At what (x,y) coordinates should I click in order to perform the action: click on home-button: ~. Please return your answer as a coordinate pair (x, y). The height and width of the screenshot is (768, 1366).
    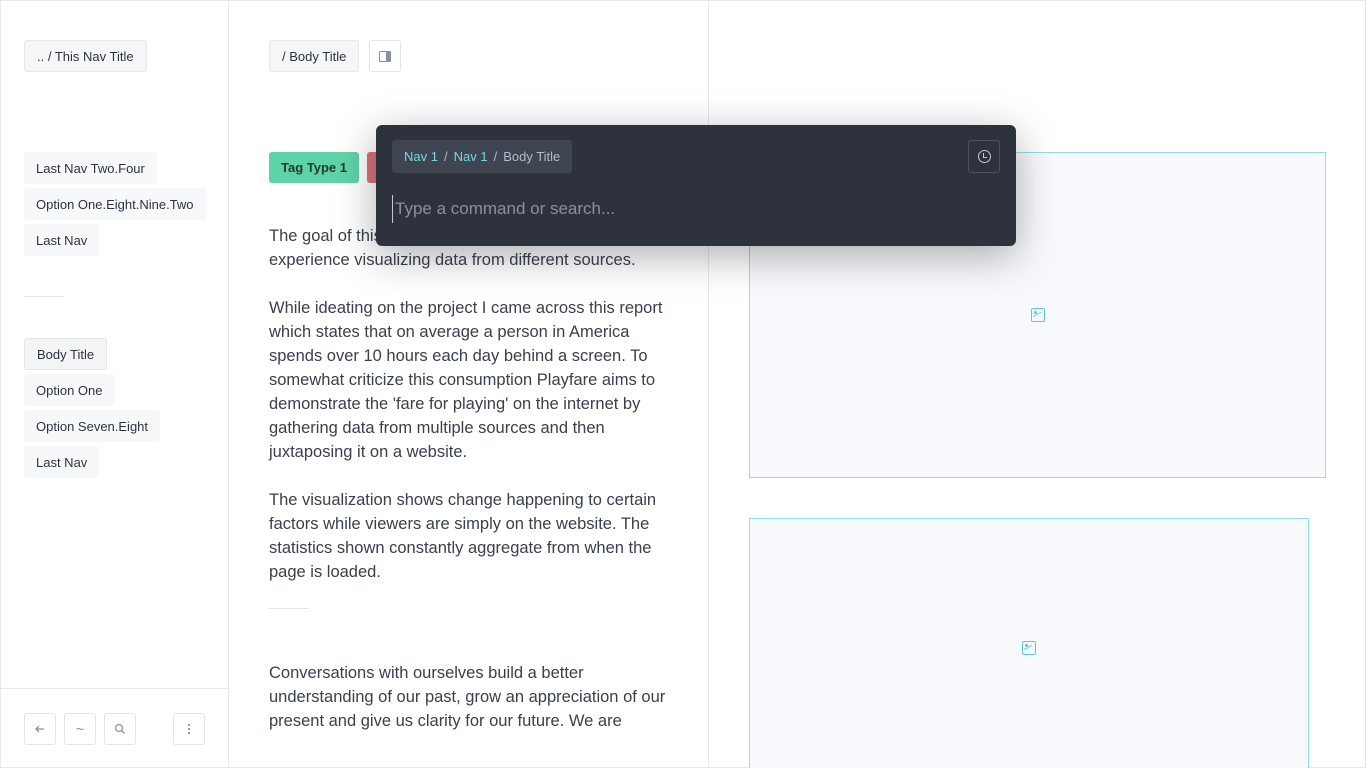
    Looking at the image, I should click on (80, 729).